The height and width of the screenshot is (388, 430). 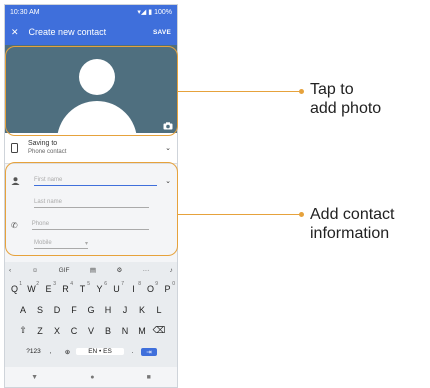 I want to click on phone-storage-icon, so click(x=14, y=148).